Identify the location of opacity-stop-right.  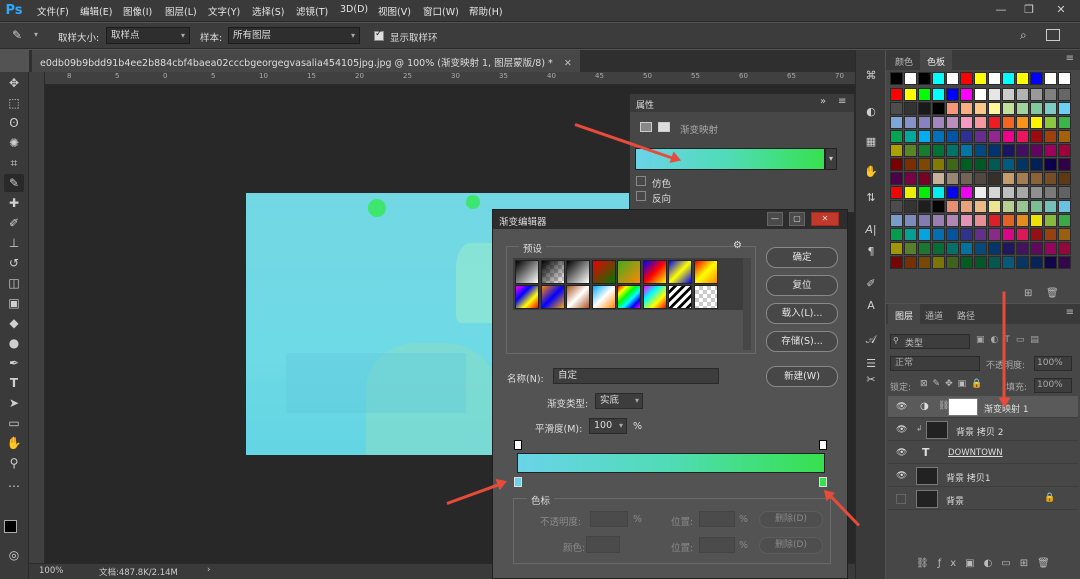
(823, 445).